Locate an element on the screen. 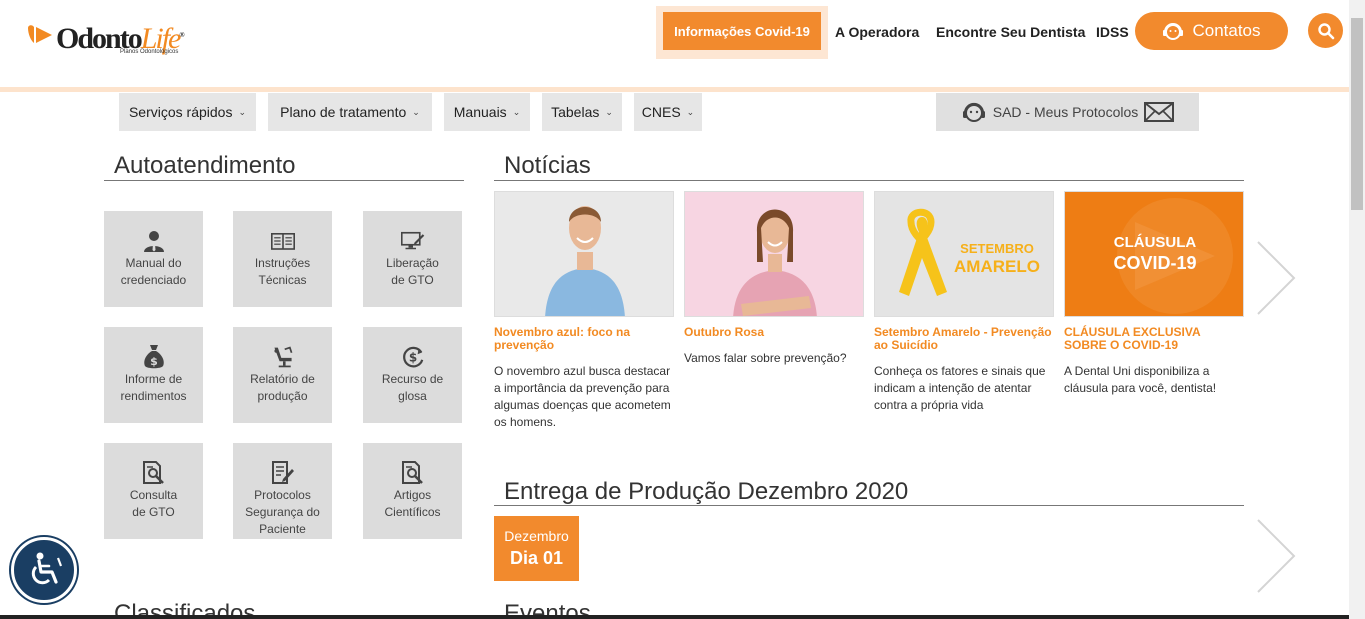 The width and height of the screenshot is (1365, 619). nav-a-operadora: A Operadora is located at coordinates (877, 32).